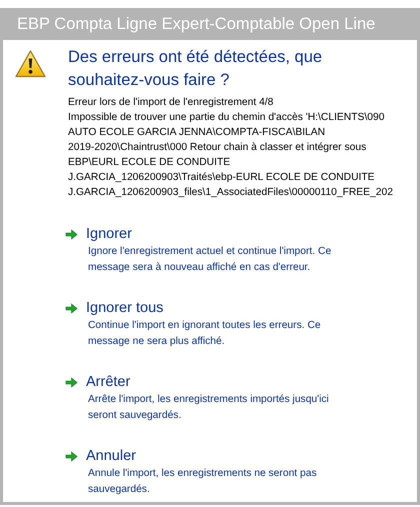 This screenshot has width=420, height=507. Describe the element at coordinates (109, 234) in the screenshot. I see `option-link: Ignorer` at that location.